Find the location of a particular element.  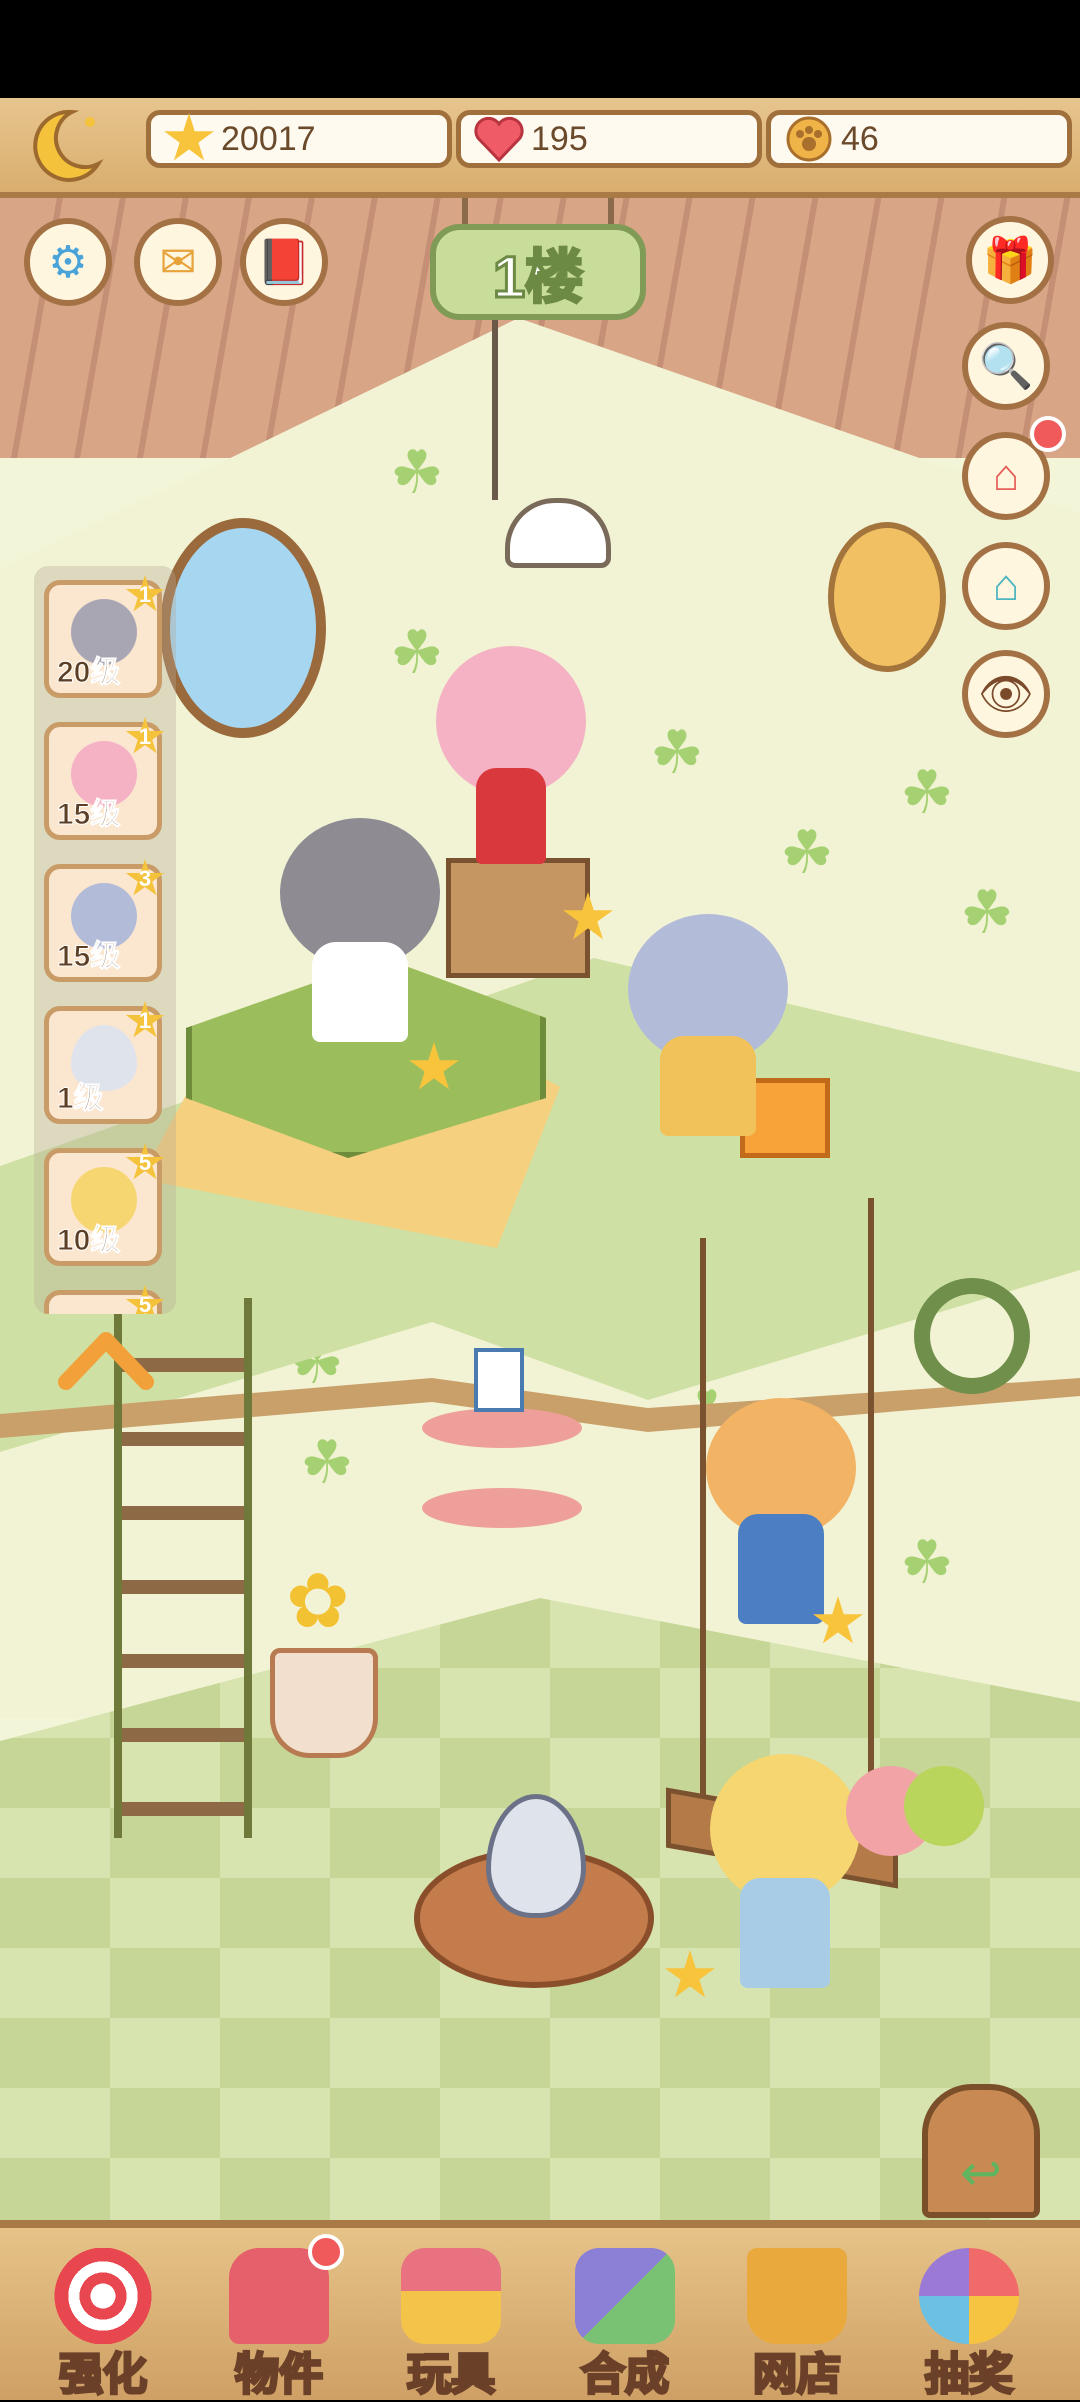

stars-counter: 20017 is located at coordinates (299, 139).